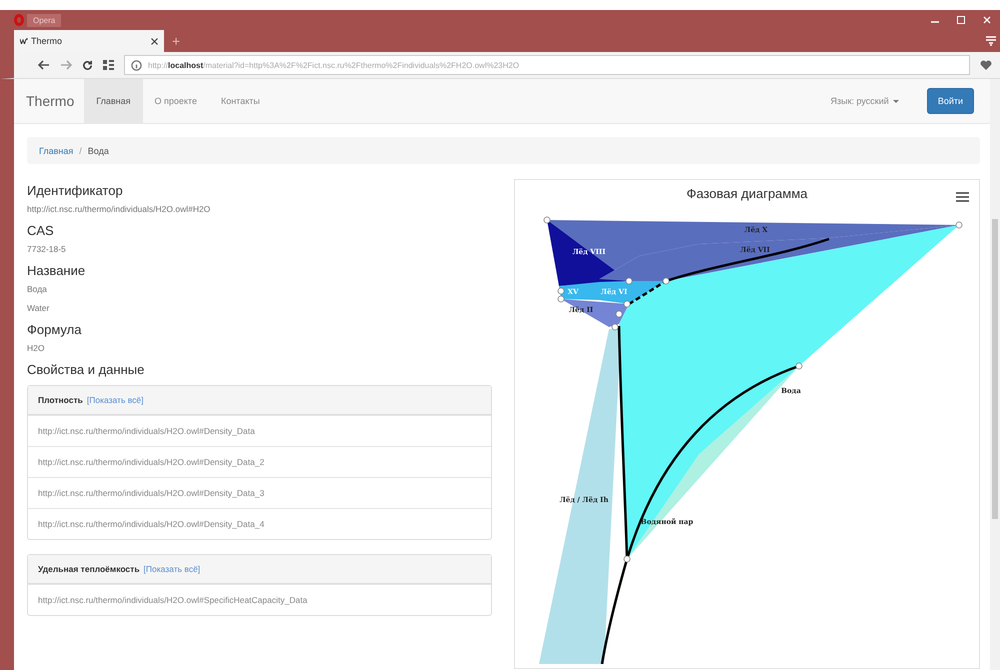  Describe the element at coordinates (962, 197) in the screenshot. I see `menu-icon` at that location.